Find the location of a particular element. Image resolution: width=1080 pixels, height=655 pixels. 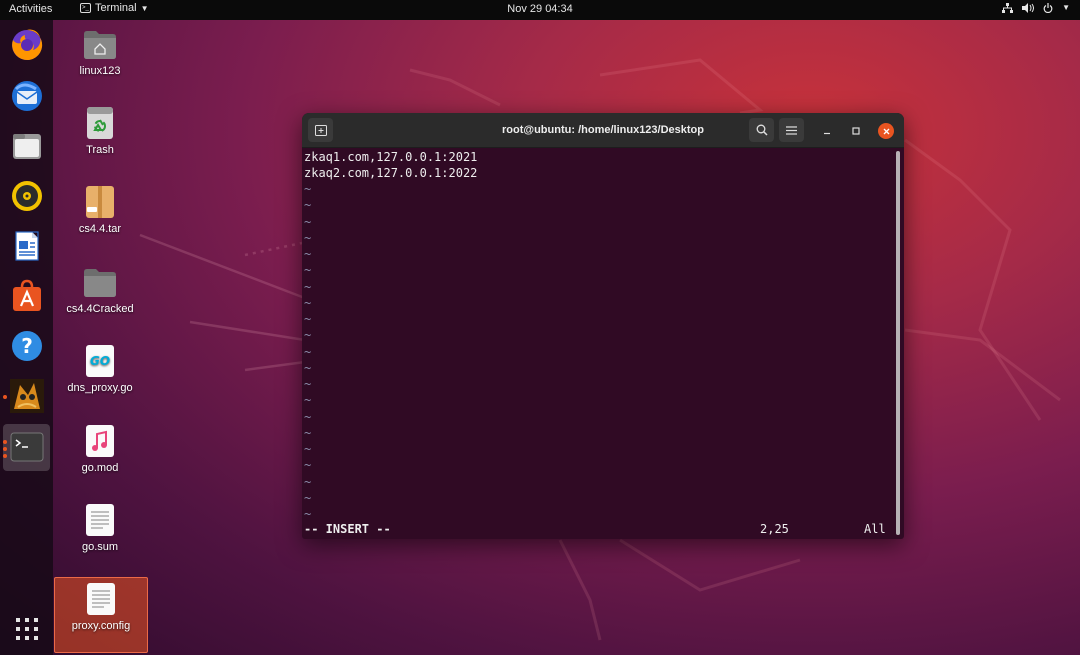

help-icon: ? is located at coordinates (27, 346).